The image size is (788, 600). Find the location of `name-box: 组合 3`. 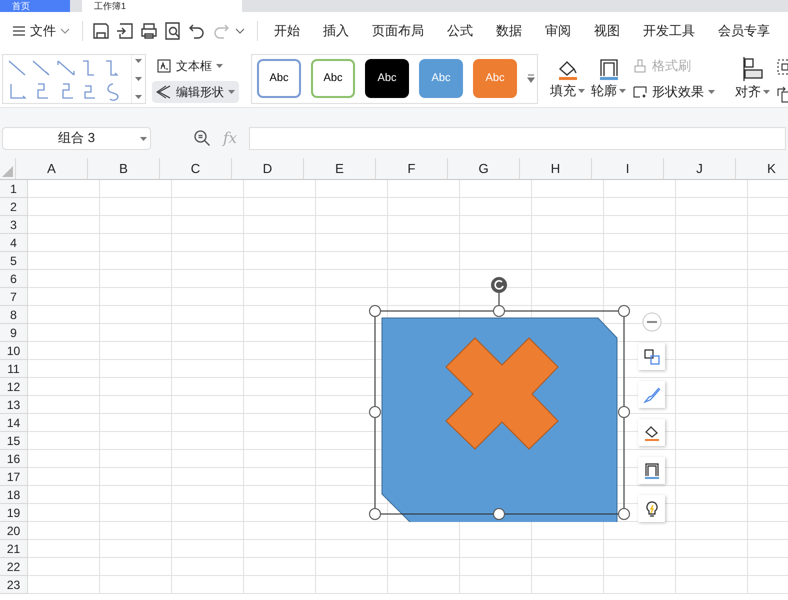

name-box: 组合 3 is located at coordinates (76, 138).